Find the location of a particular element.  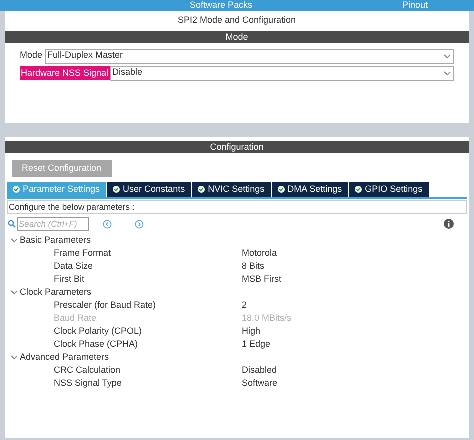

dropdown: Full-Duplex Master is located at coordinates (249, 56).